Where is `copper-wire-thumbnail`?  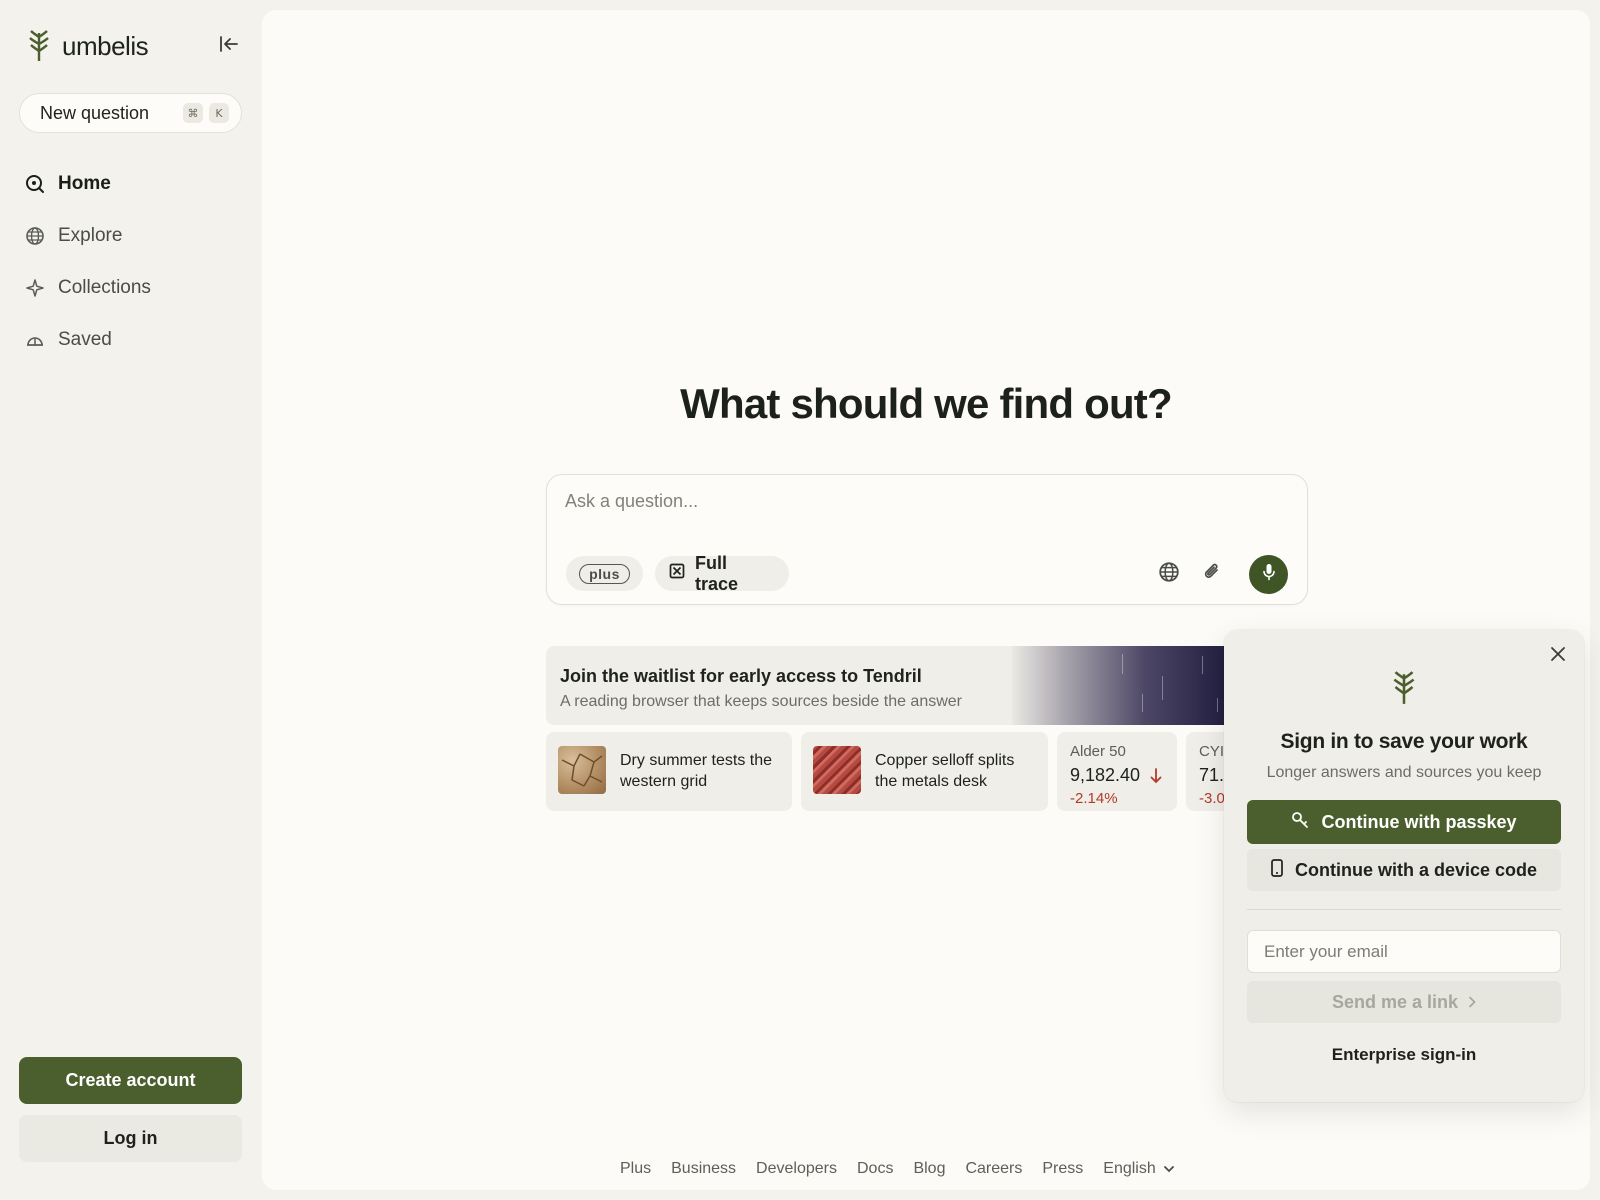
copper-wire-thumbnail is located at coordinates (837, 770).